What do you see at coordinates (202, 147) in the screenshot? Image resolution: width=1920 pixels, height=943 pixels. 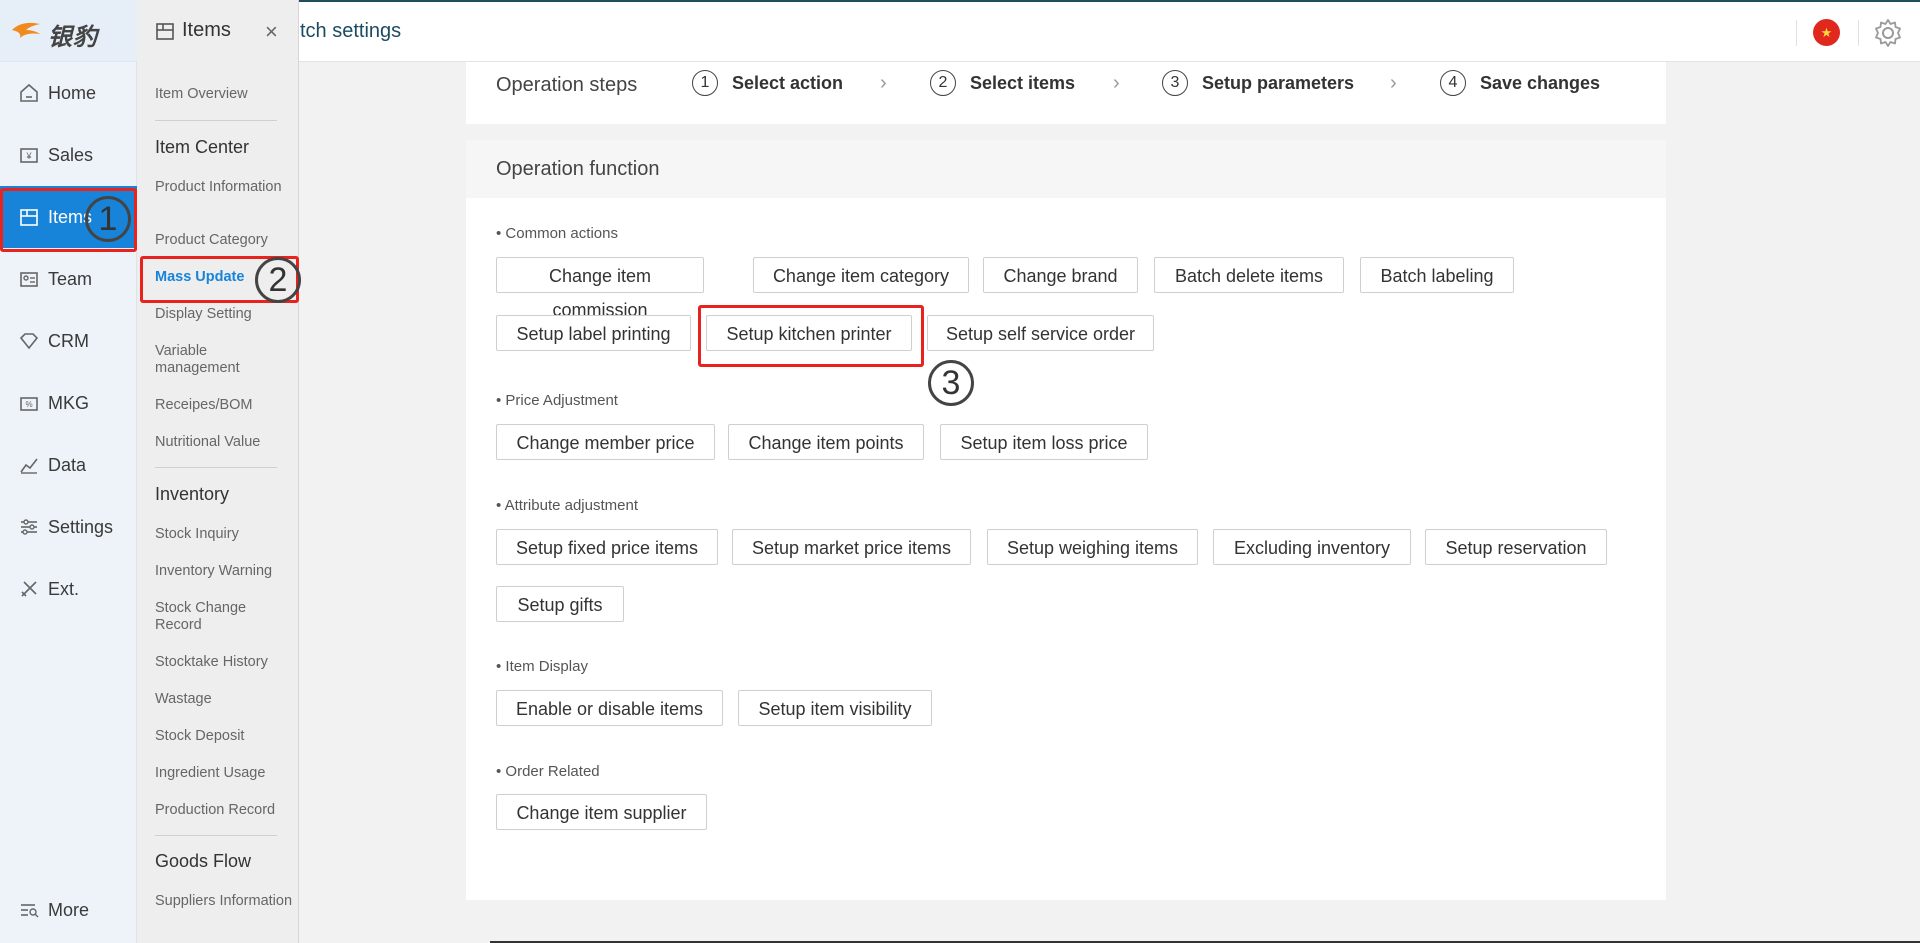 I see `submenu-section-title: Item Center` at bounding box center [202, 147].